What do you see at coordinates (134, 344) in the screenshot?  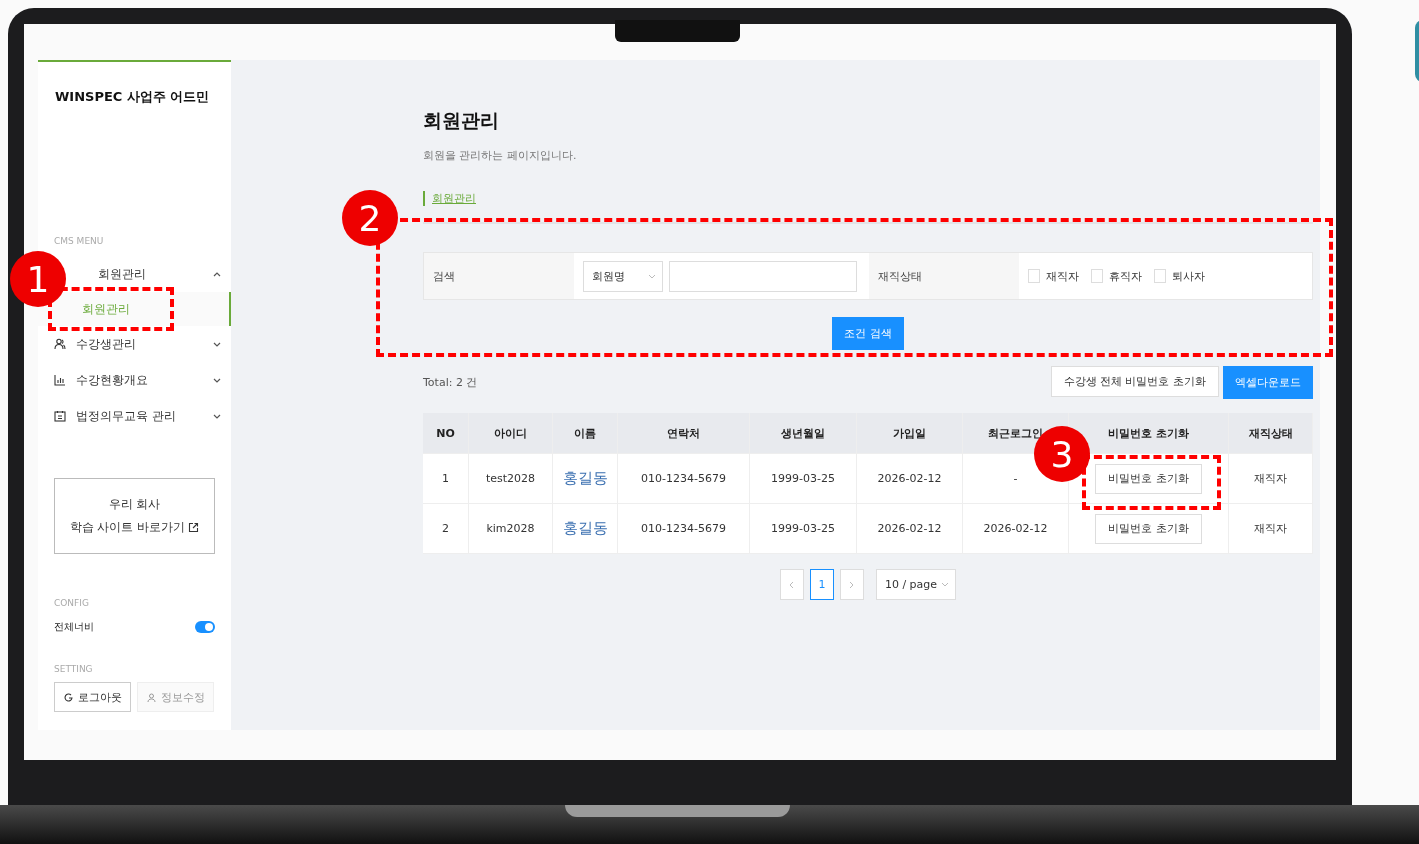 I see `menu-item: 수강생관리` at bounding box center [134, 344].